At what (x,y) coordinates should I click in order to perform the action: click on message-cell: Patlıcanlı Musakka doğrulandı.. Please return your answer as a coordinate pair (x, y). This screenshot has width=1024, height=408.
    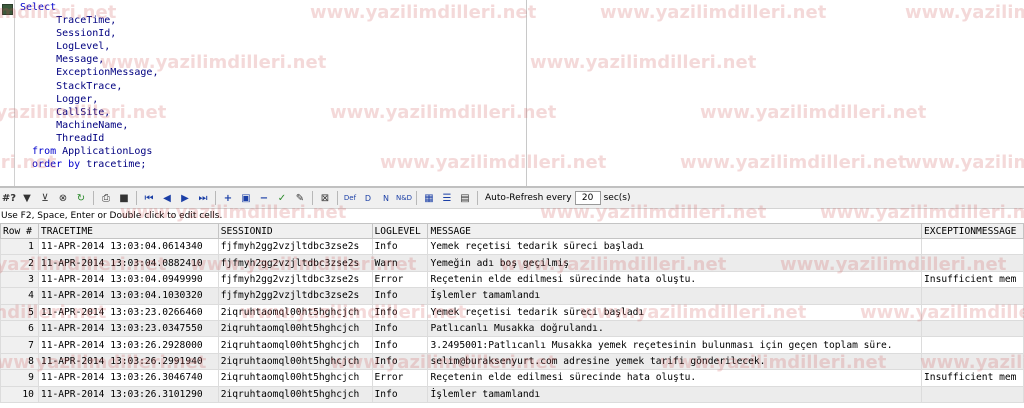
    Looking at the image, I should click on (675, 328).